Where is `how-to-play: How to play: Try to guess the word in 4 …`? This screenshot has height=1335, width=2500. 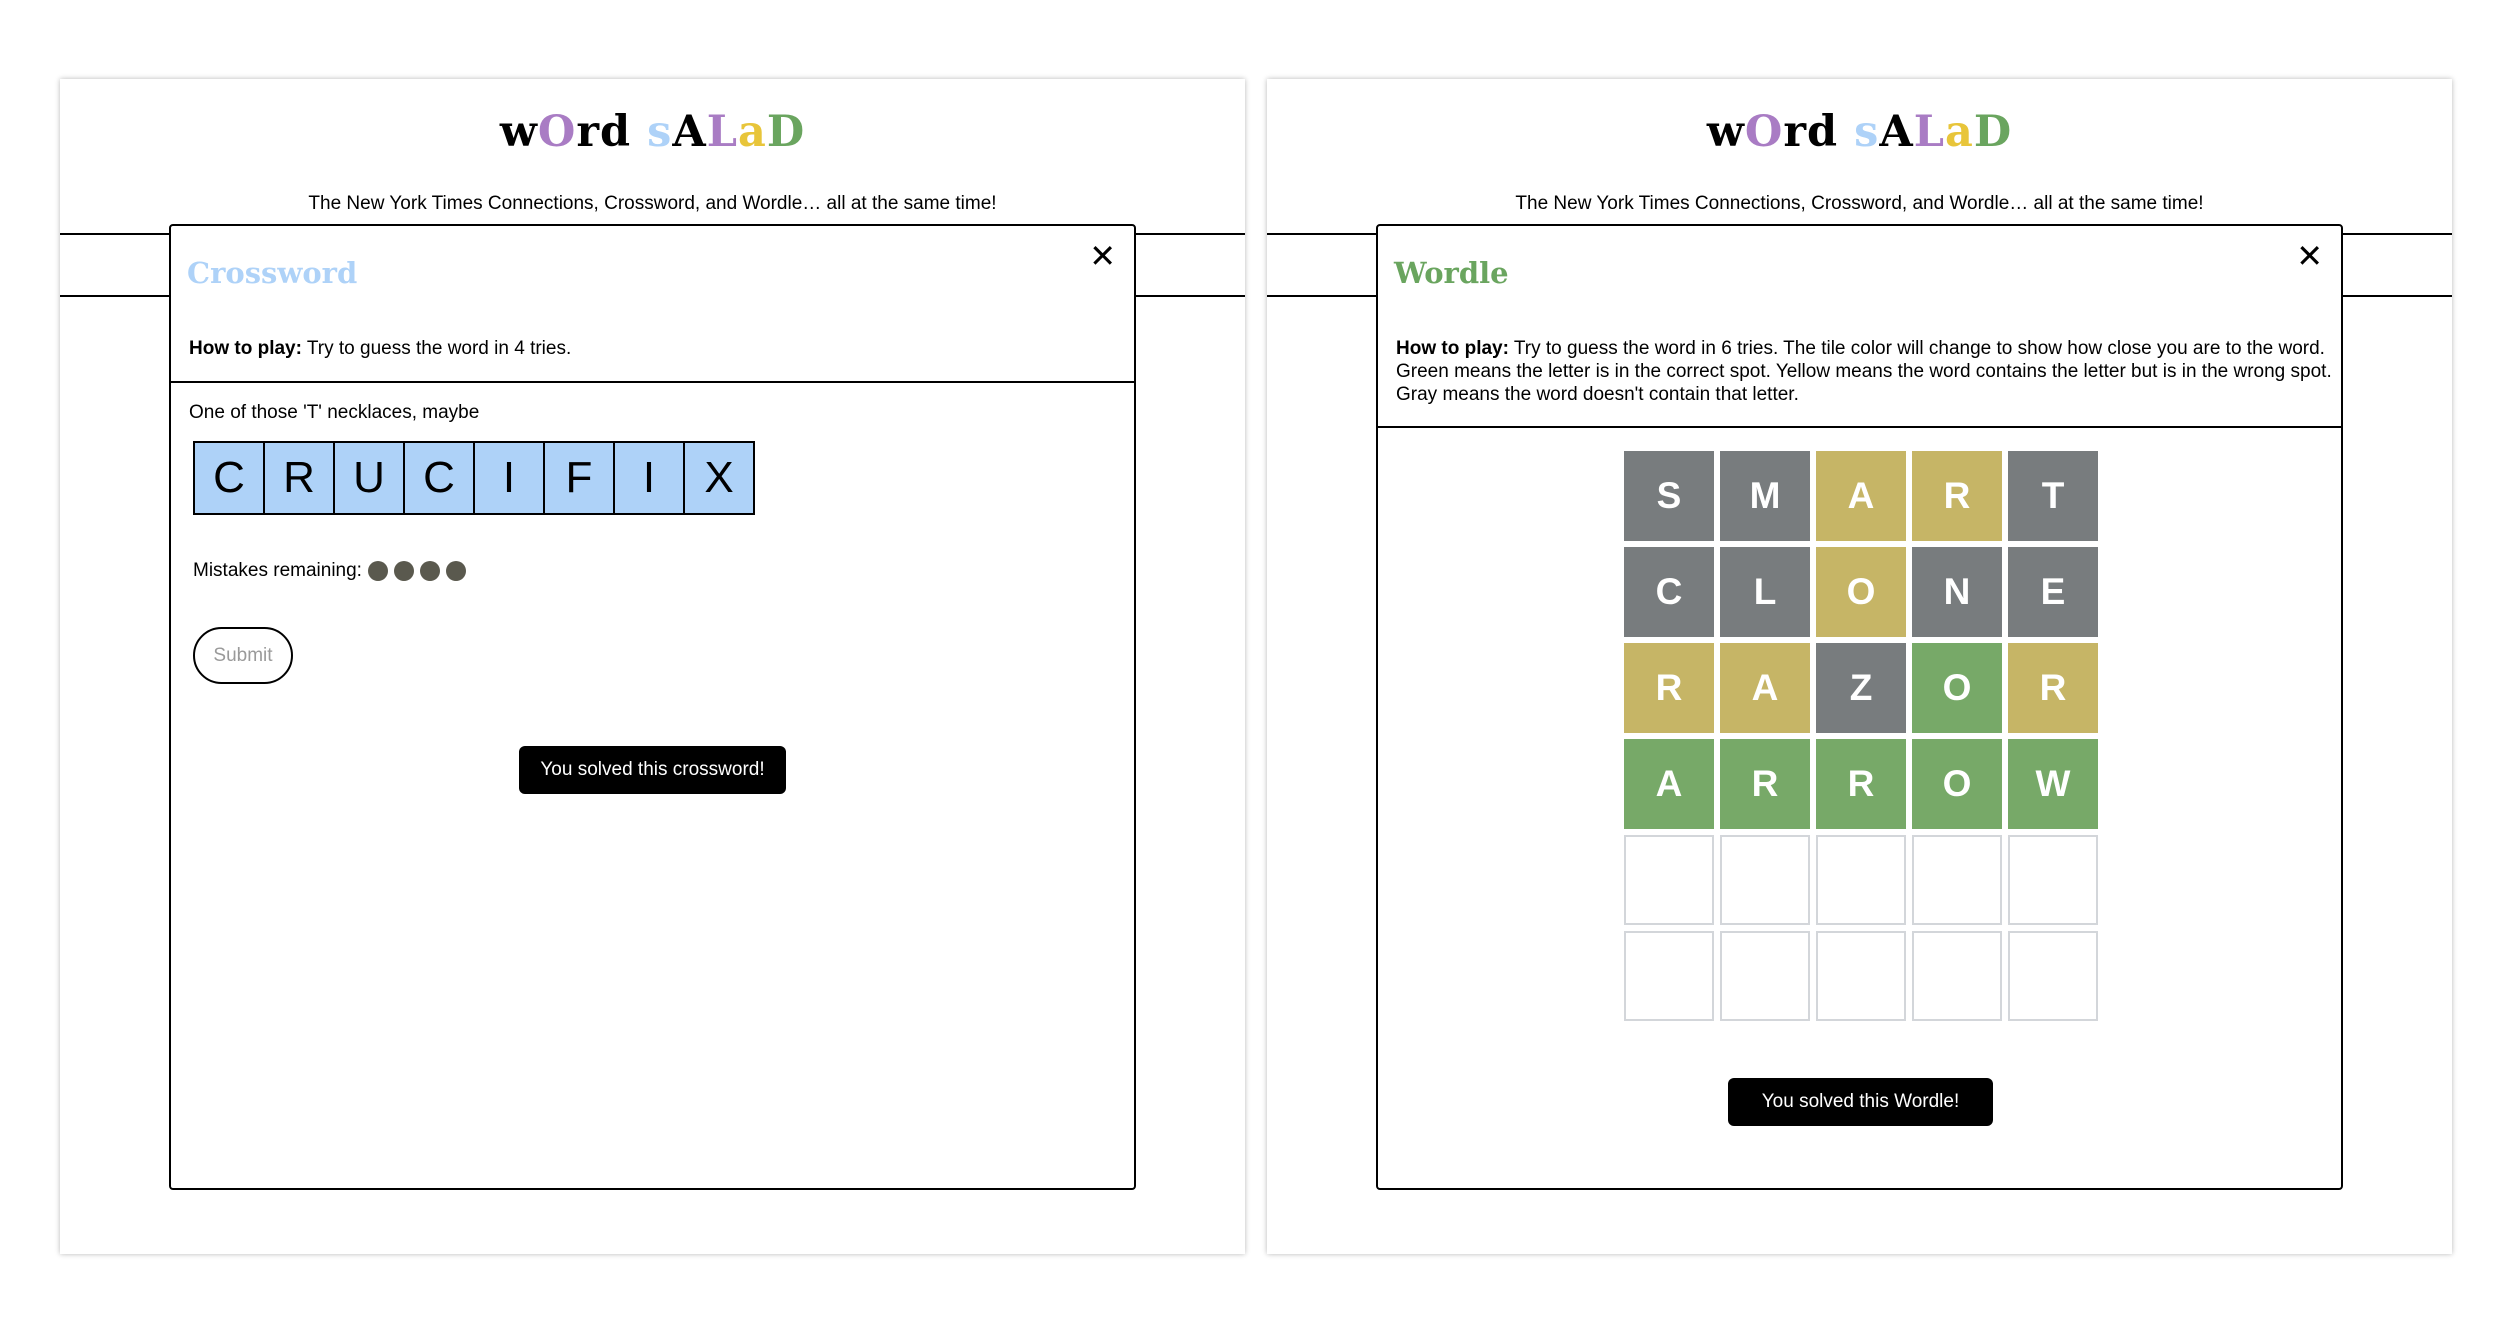 how-to-play: How to play: Try to guess the word in 4 … is located at coordinates (661, 348).